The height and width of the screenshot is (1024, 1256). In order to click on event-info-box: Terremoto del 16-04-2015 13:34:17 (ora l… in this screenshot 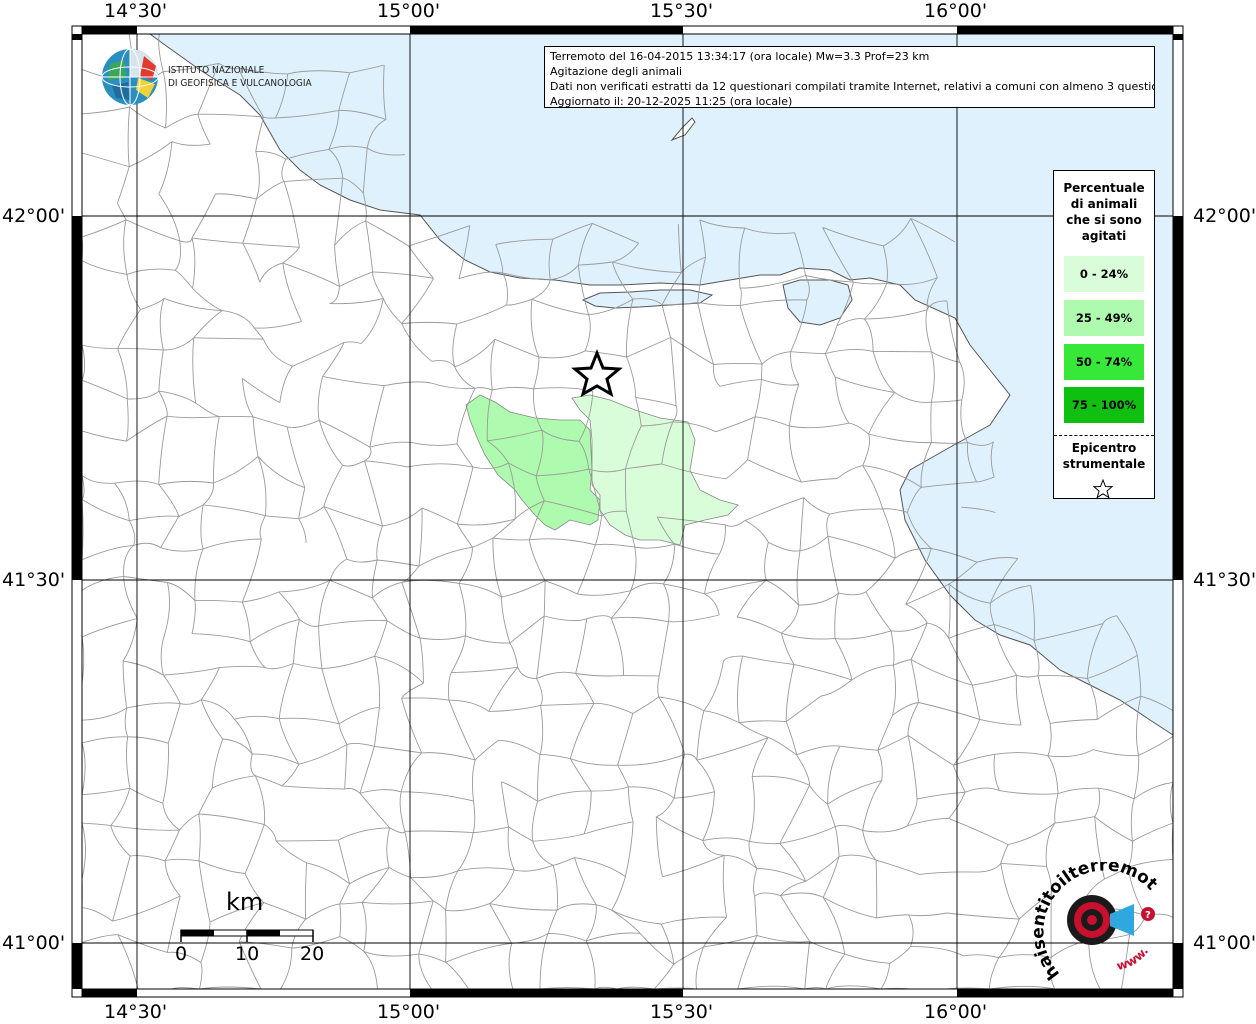, I will do `click(849, 77)`.